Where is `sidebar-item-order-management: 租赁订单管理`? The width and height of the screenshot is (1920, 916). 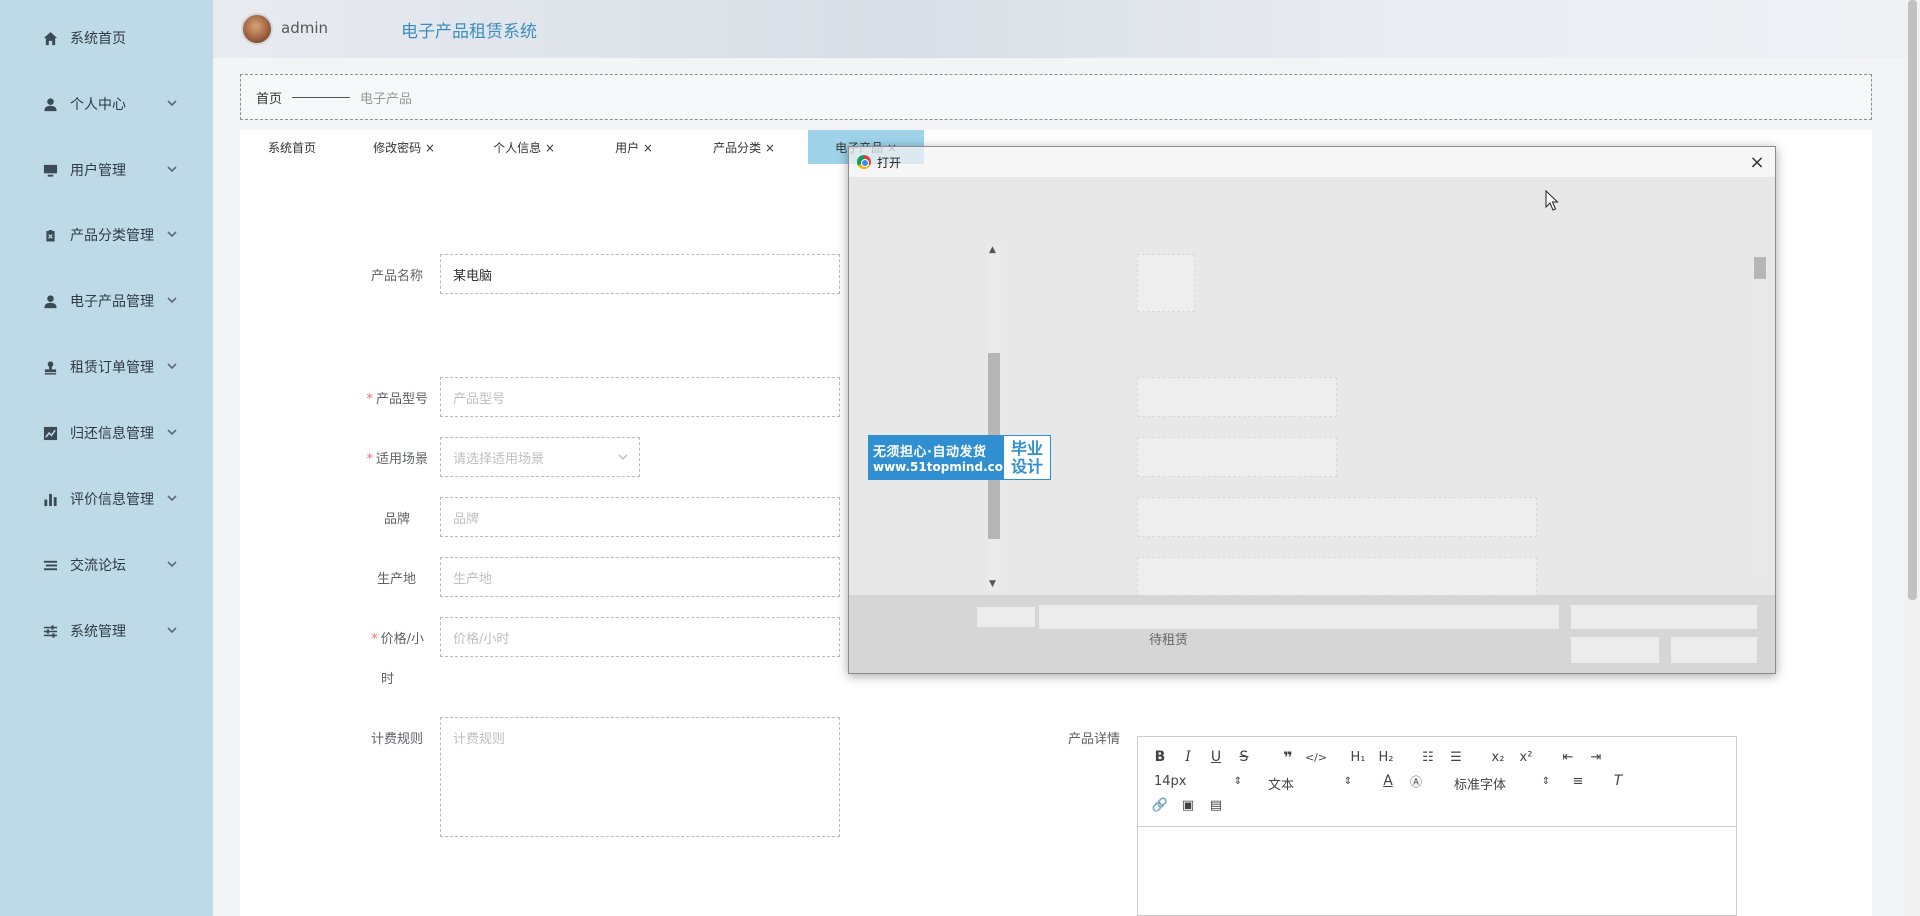 sidebar-item-order-management: 租赁订单管理 is located at coordinates (106, 367).